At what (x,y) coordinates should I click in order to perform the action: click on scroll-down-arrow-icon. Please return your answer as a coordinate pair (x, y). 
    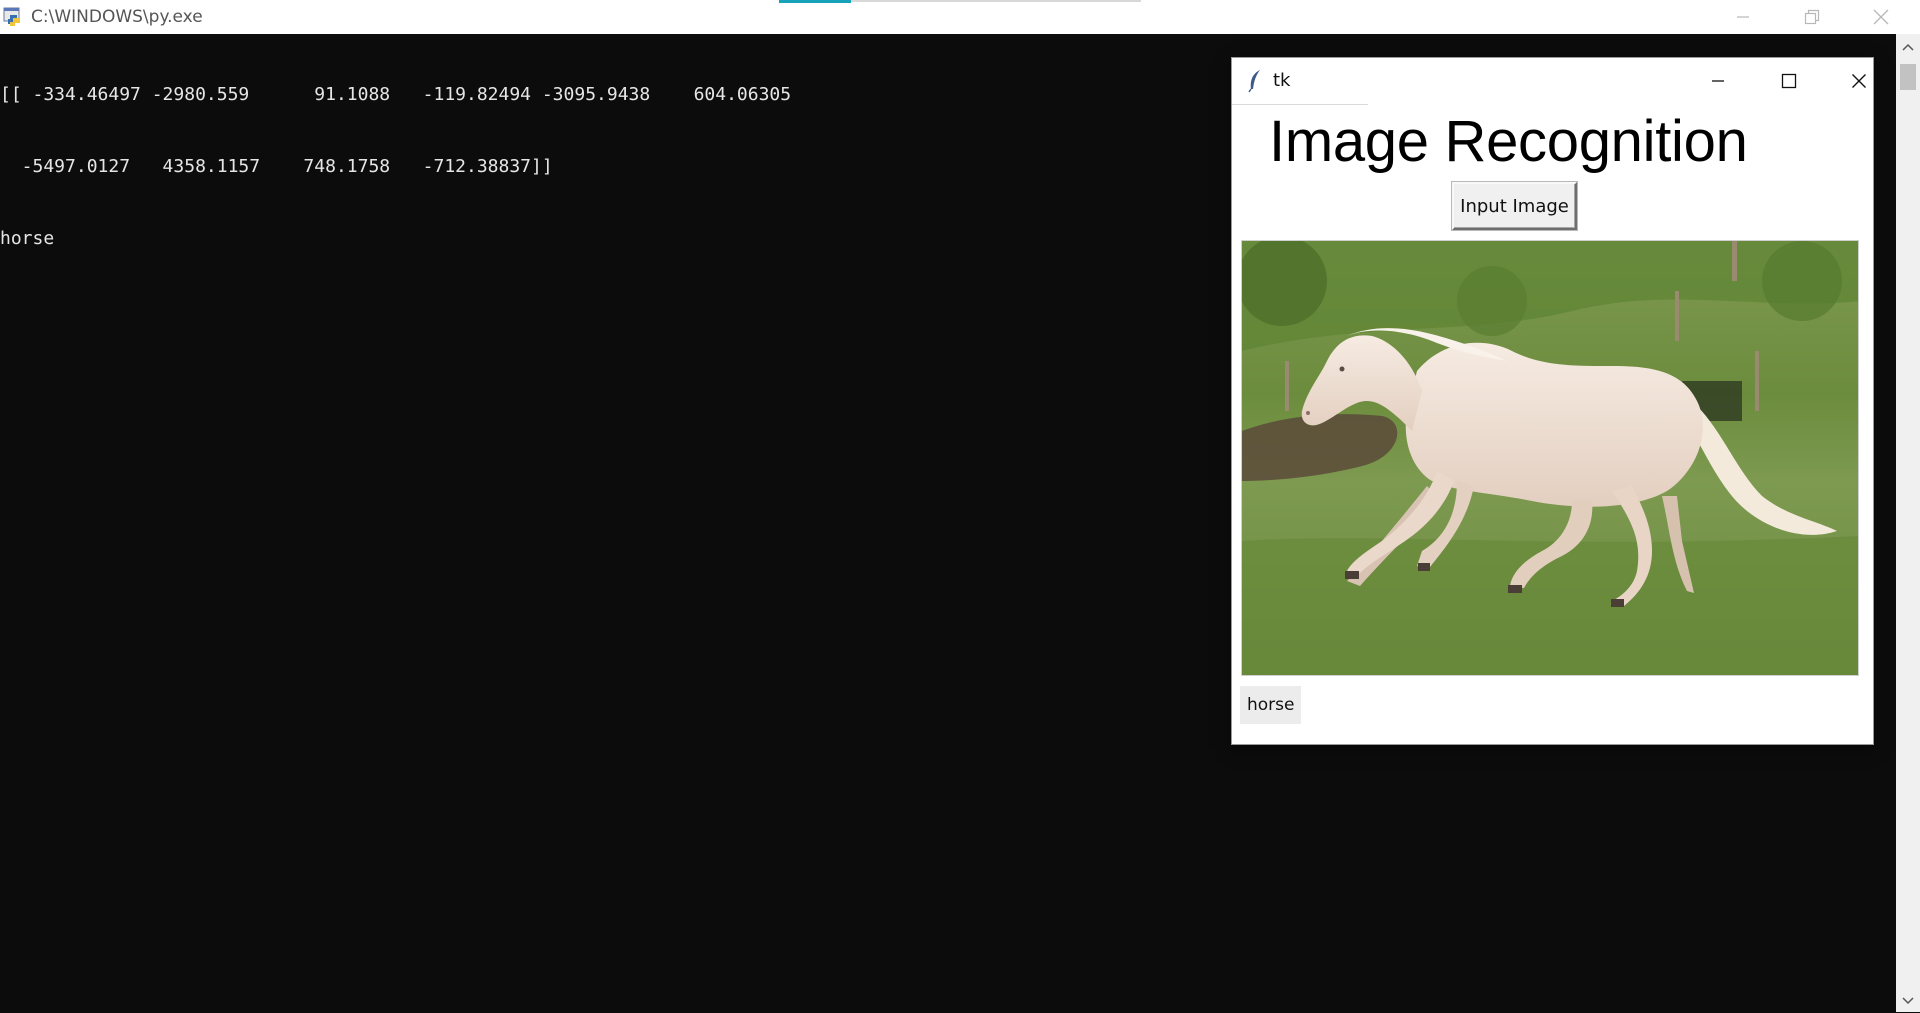
    Looking at the image, I should click on (1908, 1001).